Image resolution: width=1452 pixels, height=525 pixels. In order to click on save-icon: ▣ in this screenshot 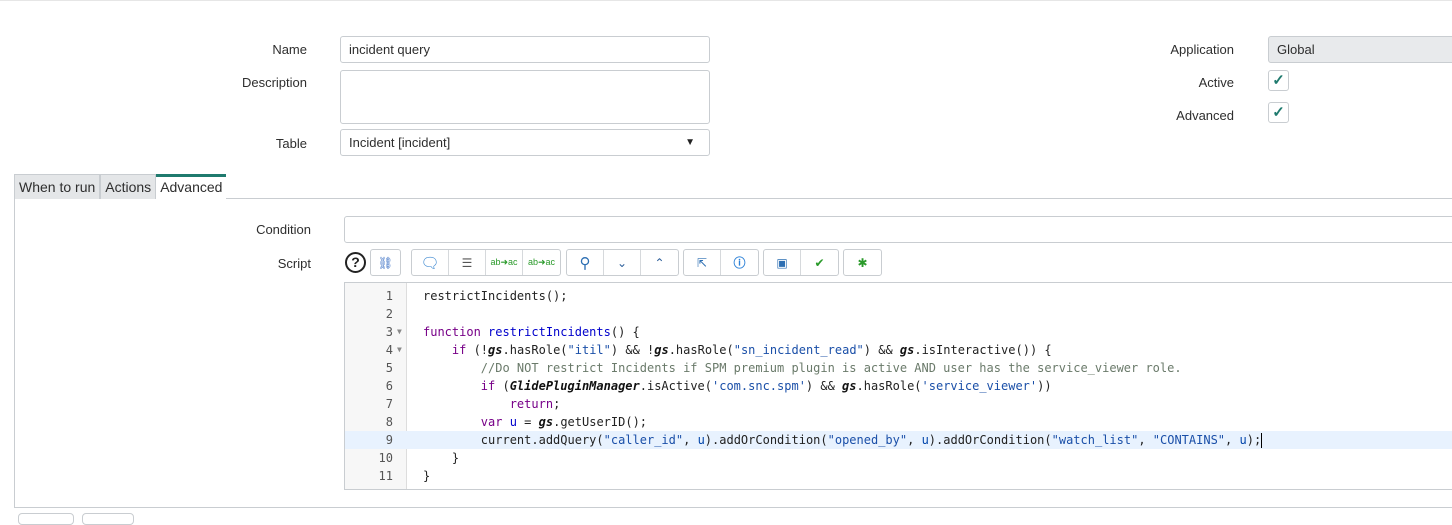, I will do `click(782, 262)`.